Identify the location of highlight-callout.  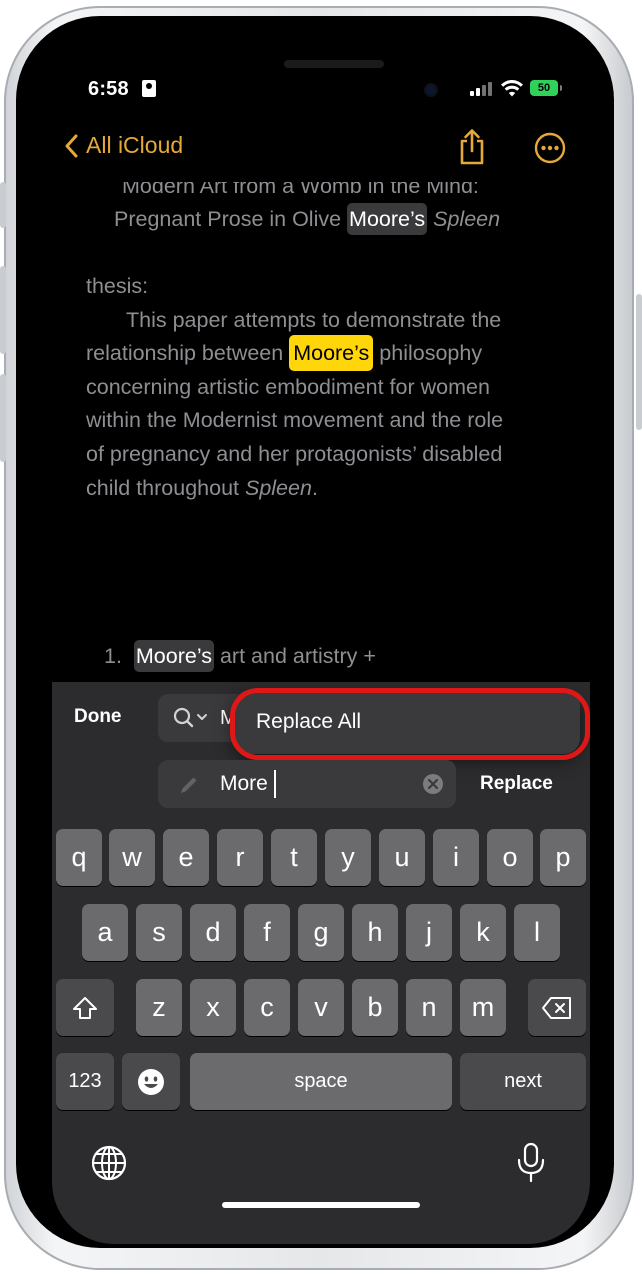
(410, 724).